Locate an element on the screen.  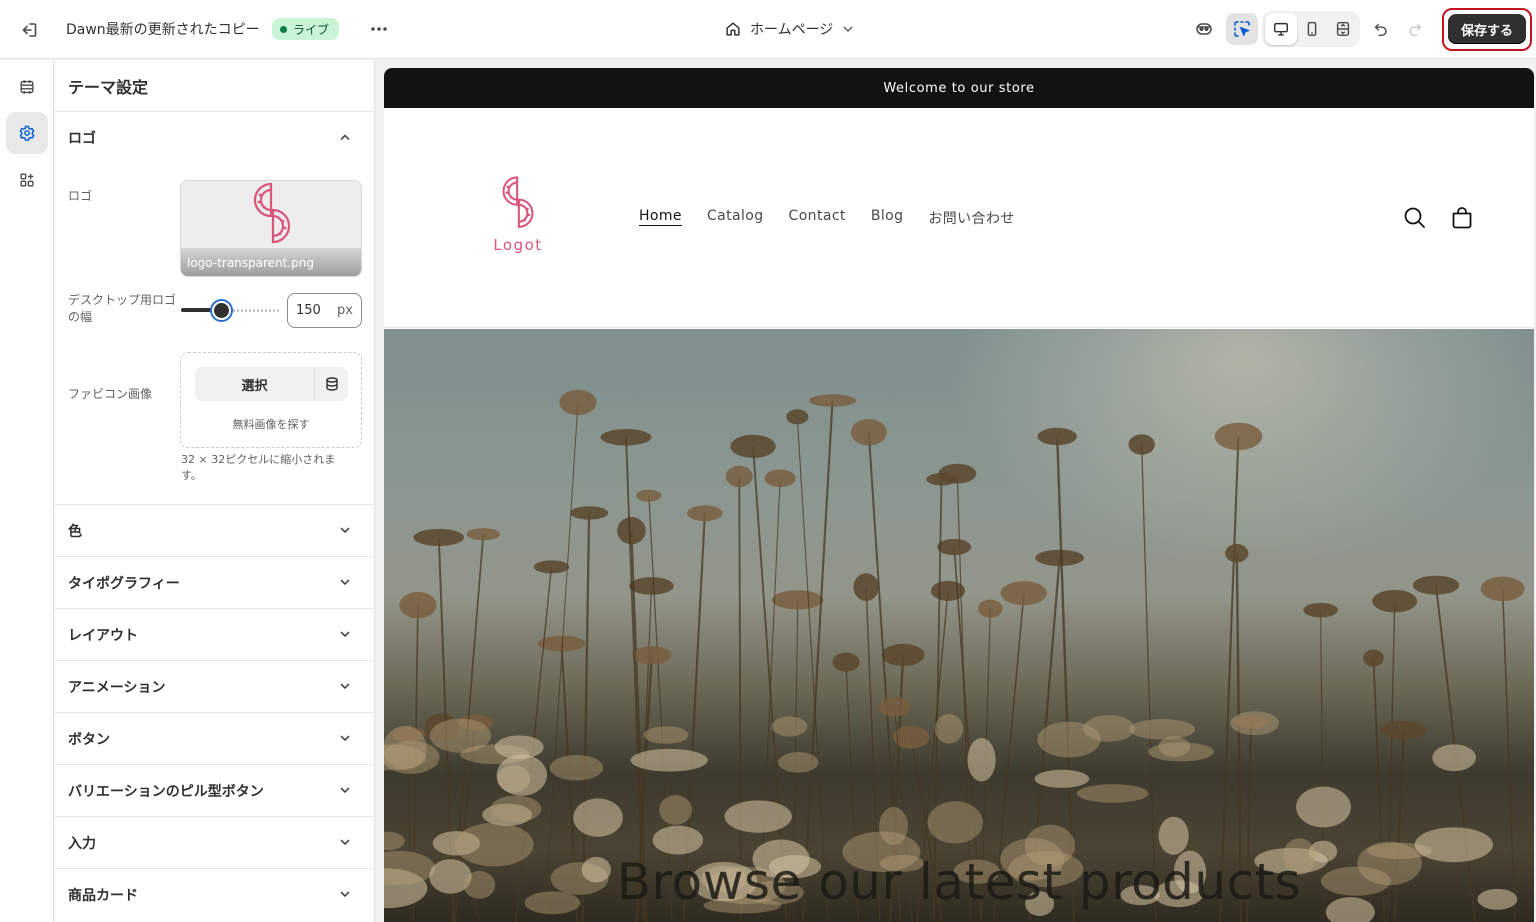
logo-width-value: 150 is located at coordinates (308, 310).